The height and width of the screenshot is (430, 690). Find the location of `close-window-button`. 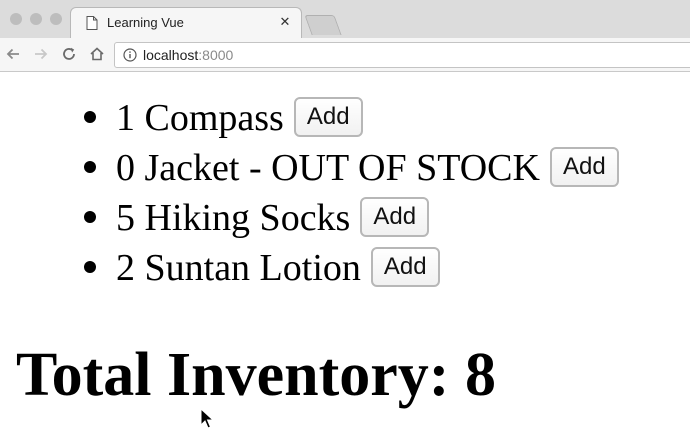

close-window-button is located at coordinates (16, 19).